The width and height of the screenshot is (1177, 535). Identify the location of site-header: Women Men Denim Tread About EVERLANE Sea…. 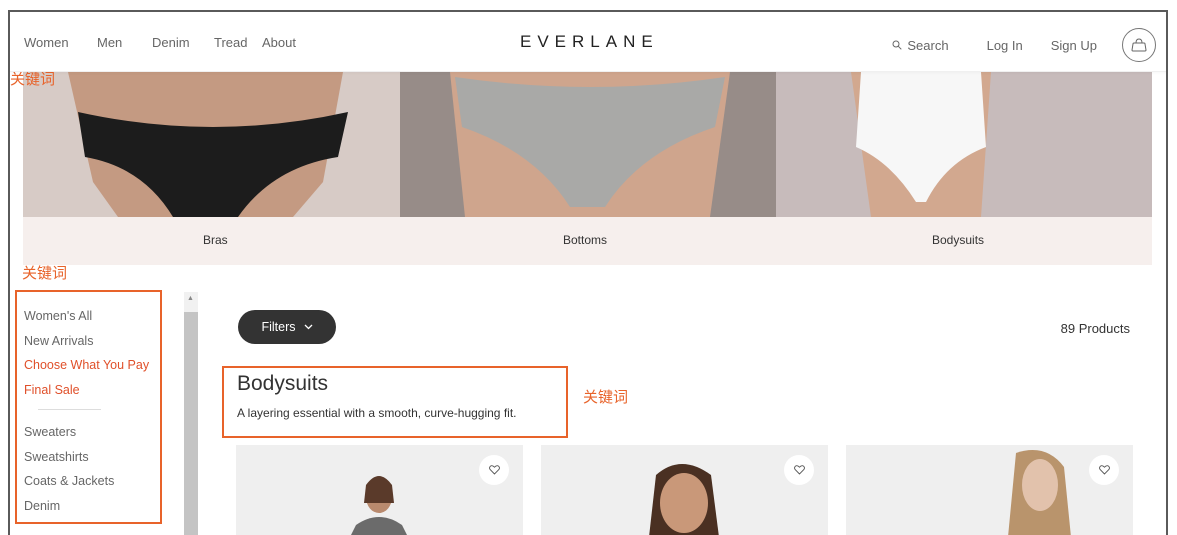
(588, 42).